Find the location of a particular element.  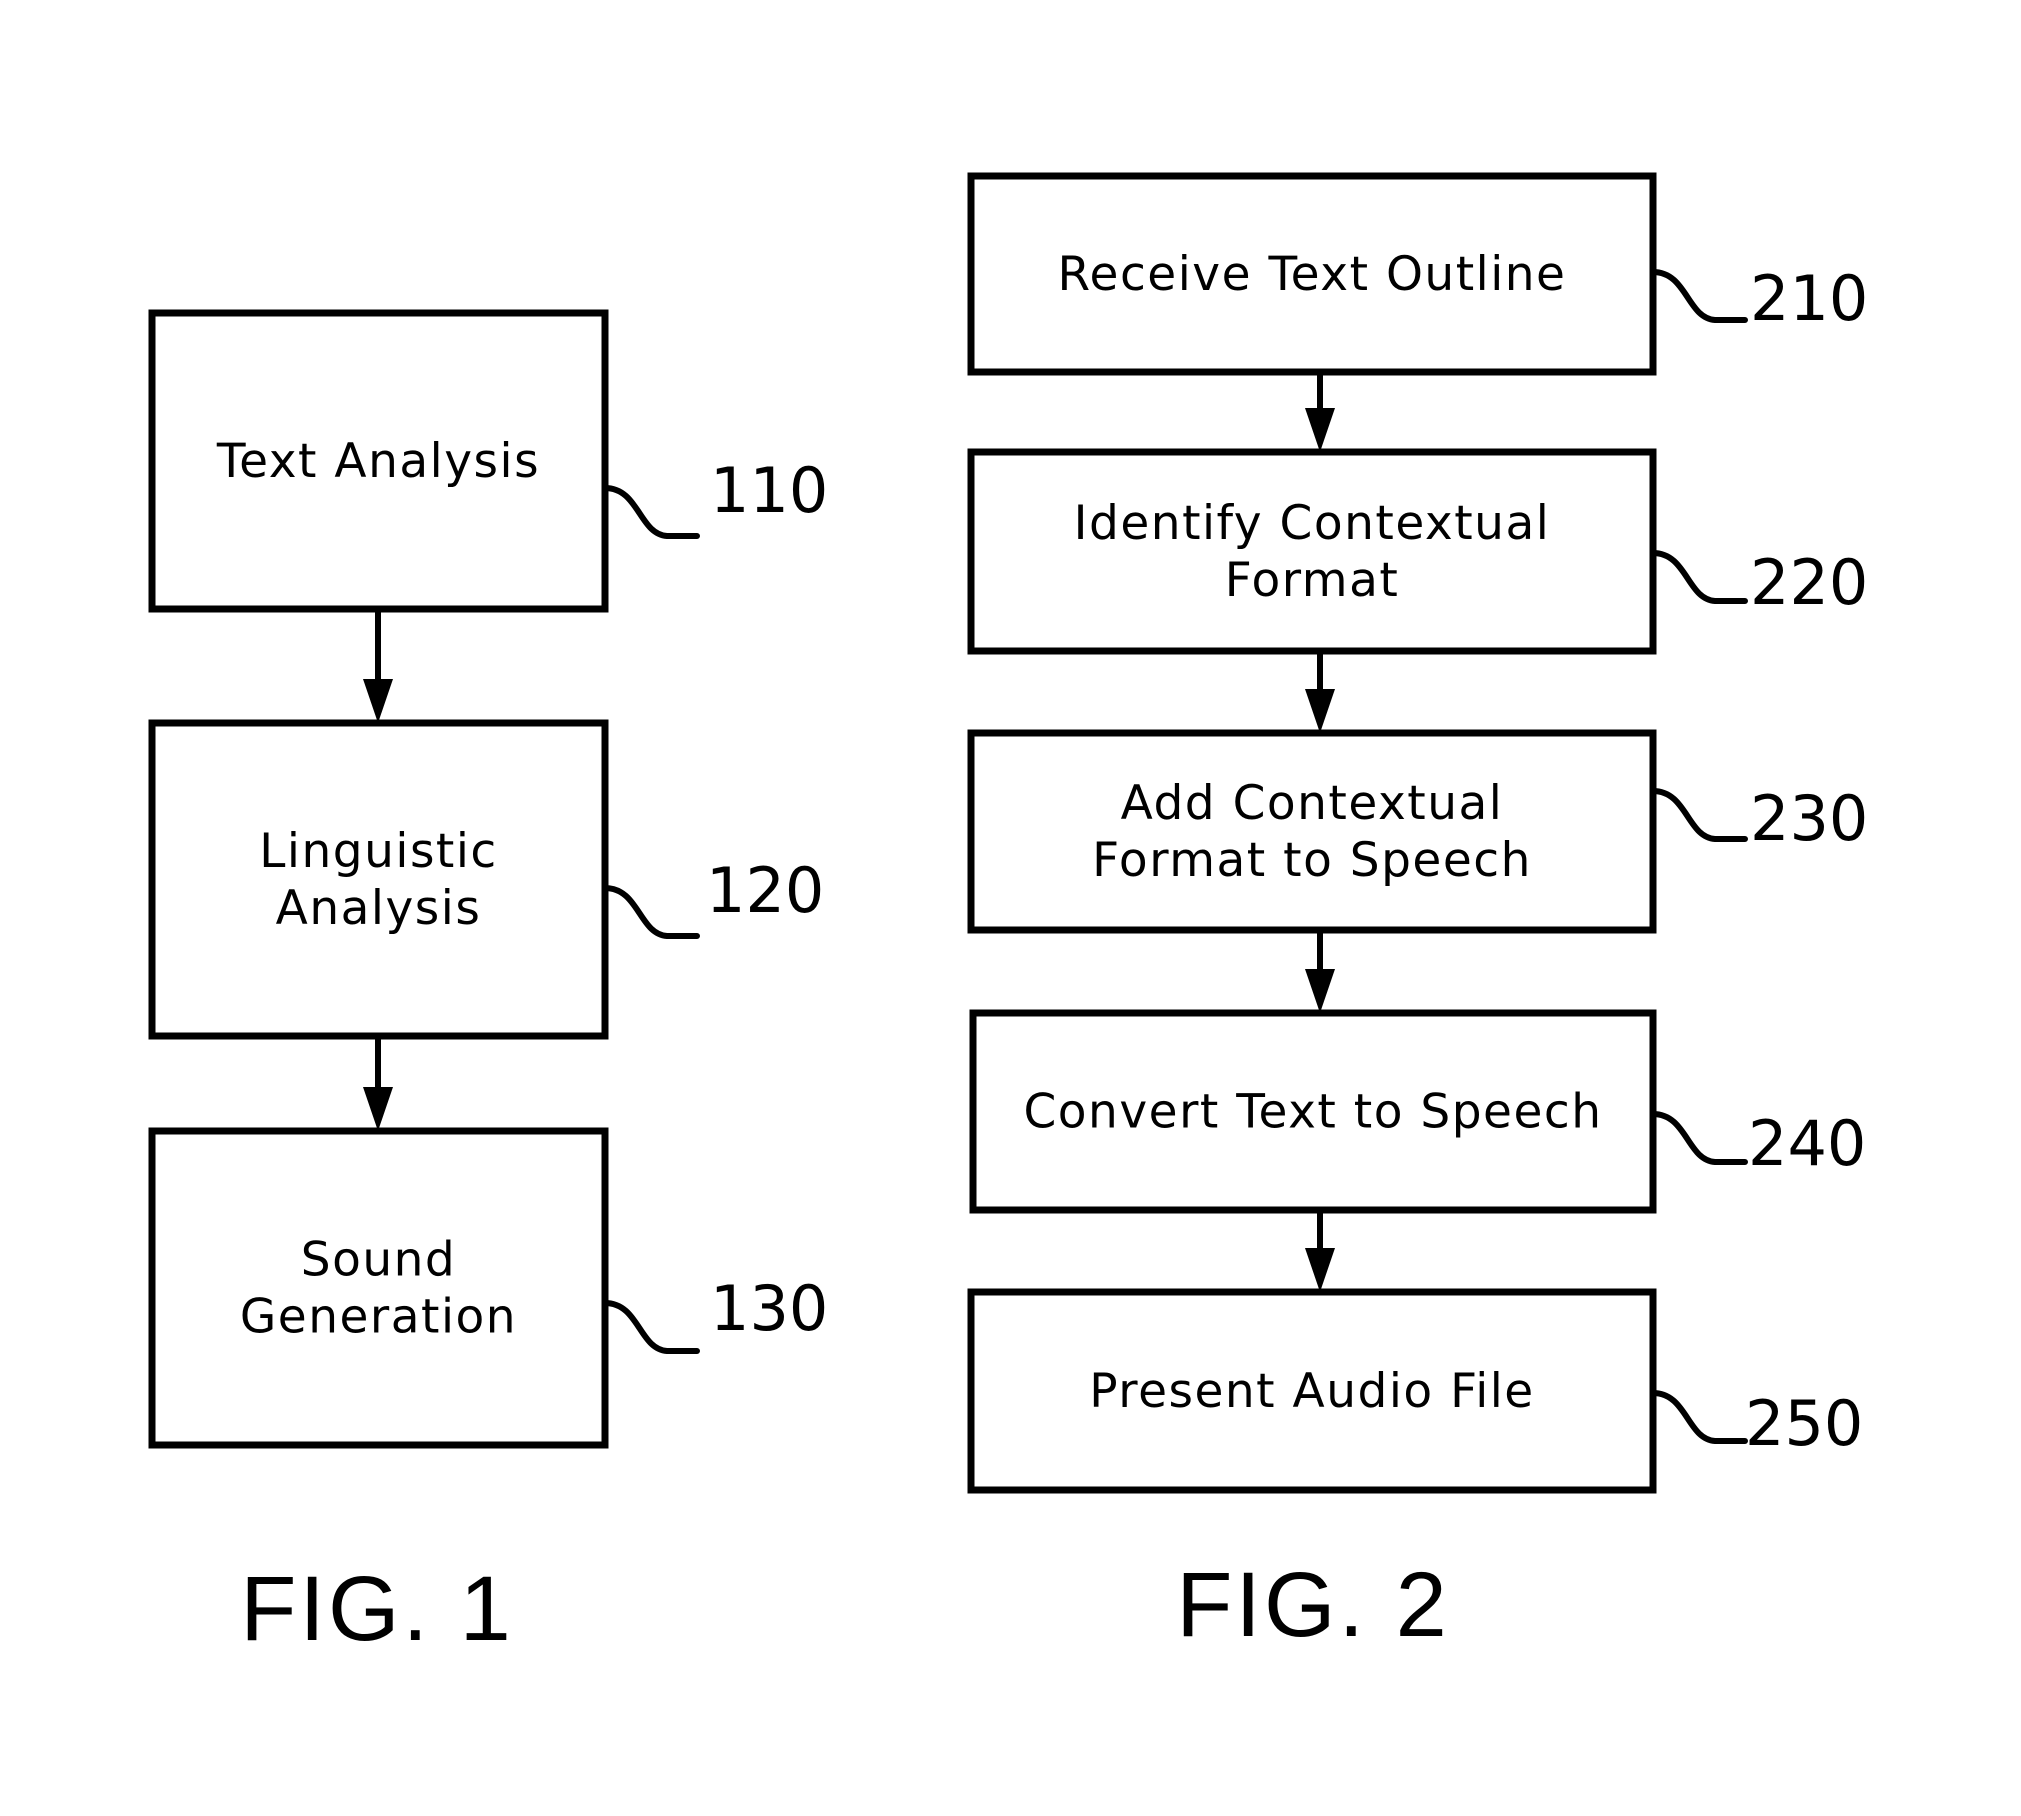

reference-number: 250 is located at coordinates (1804, 1423).